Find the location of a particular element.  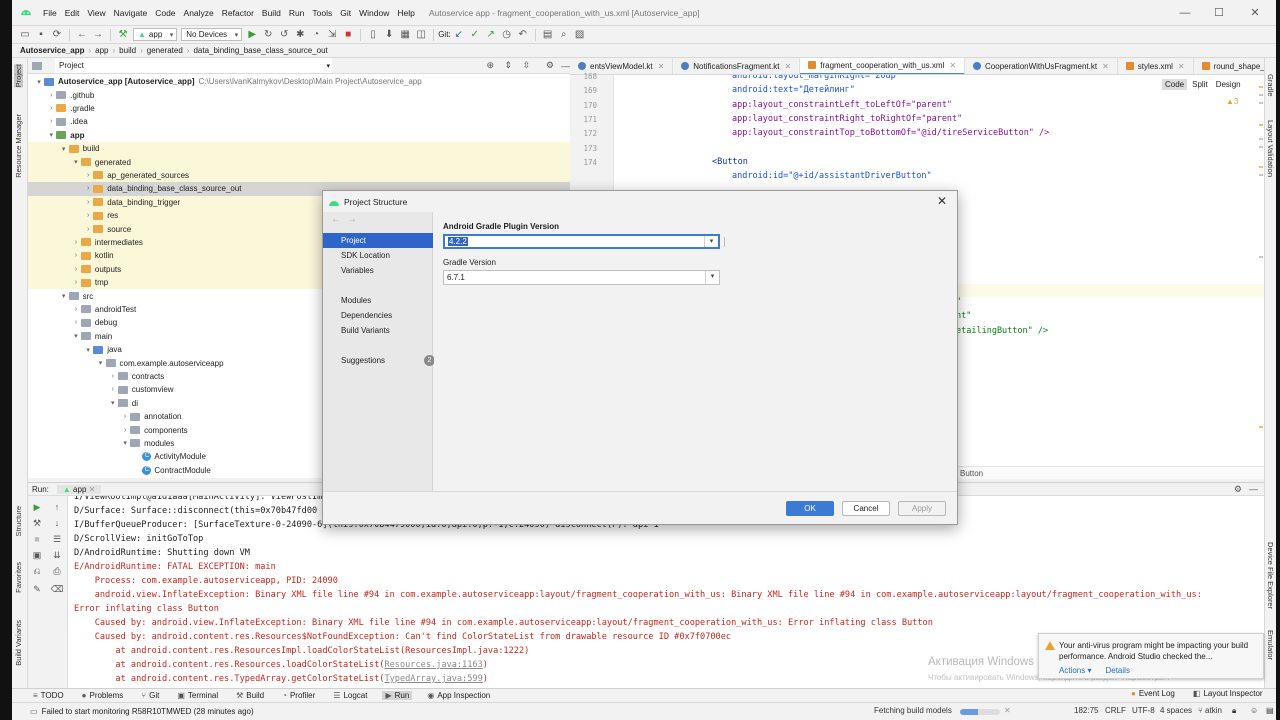

stop-run-icon: ■ is located at coordinates (37, 540).